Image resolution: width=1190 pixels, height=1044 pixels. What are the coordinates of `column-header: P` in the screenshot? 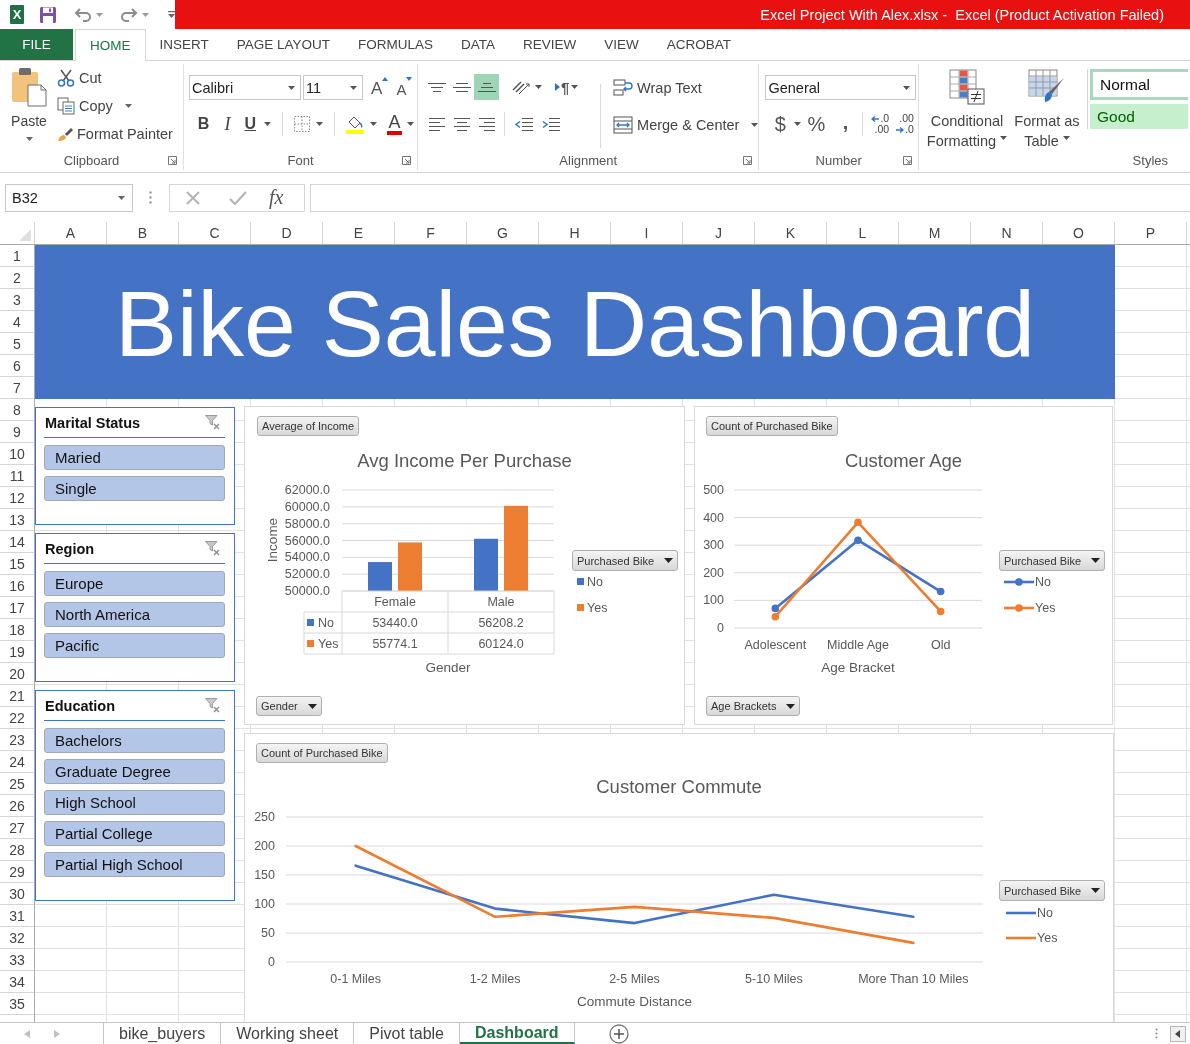 It's located at (1151, 233).